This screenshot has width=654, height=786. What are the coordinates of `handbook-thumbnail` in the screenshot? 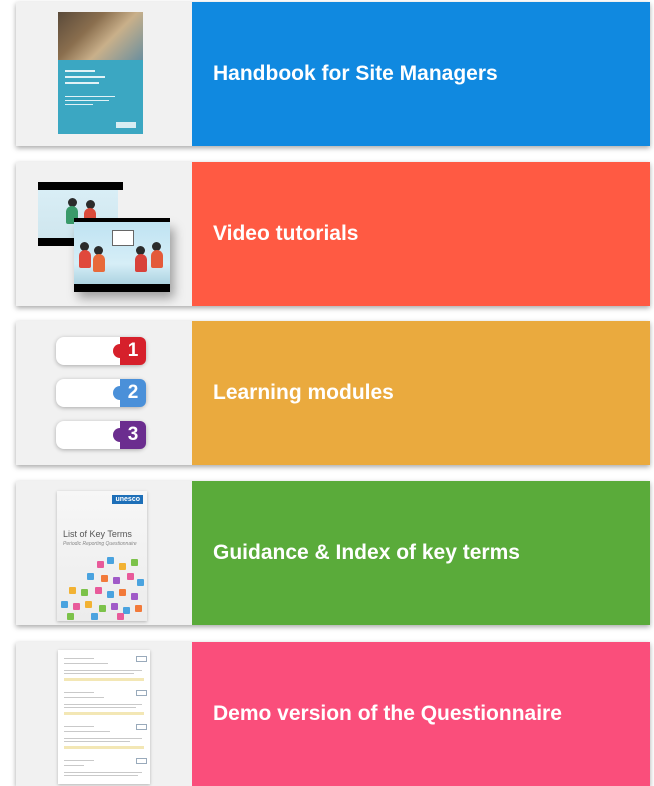 It's located at (104, 74).